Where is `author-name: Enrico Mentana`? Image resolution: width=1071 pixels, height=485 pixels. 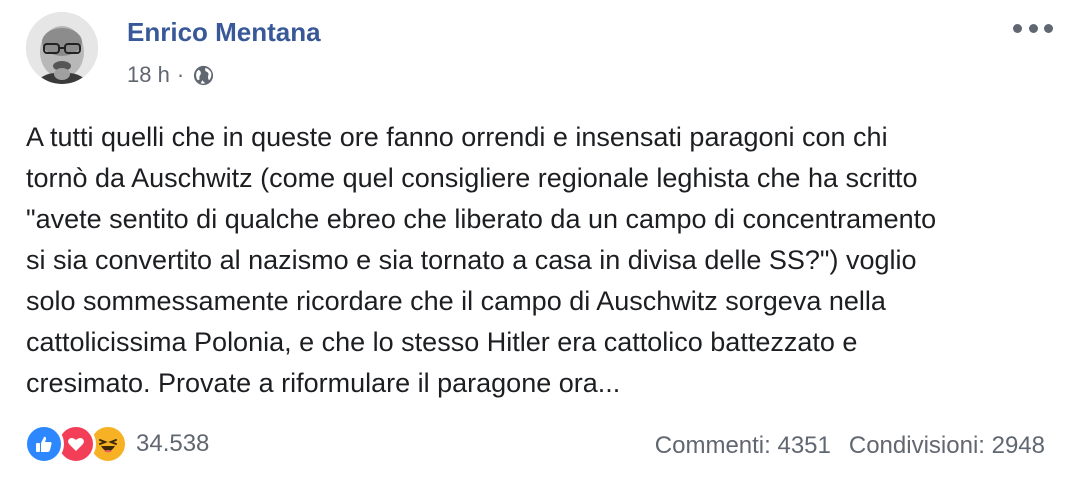
author-name: Enrico Mentana is located at coordinates (224, 32).